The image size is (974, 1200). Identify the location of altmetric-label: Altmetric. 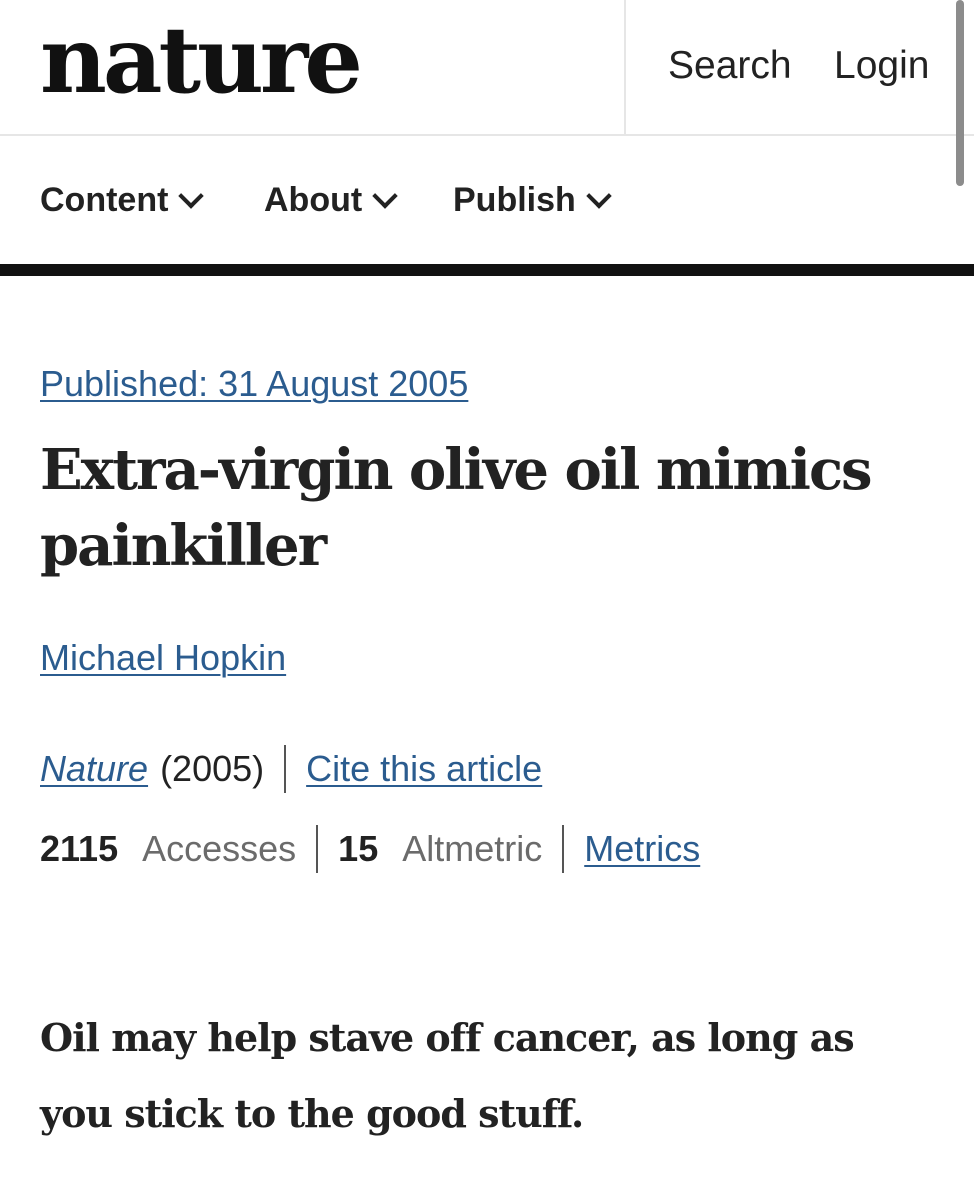
(472, 848).